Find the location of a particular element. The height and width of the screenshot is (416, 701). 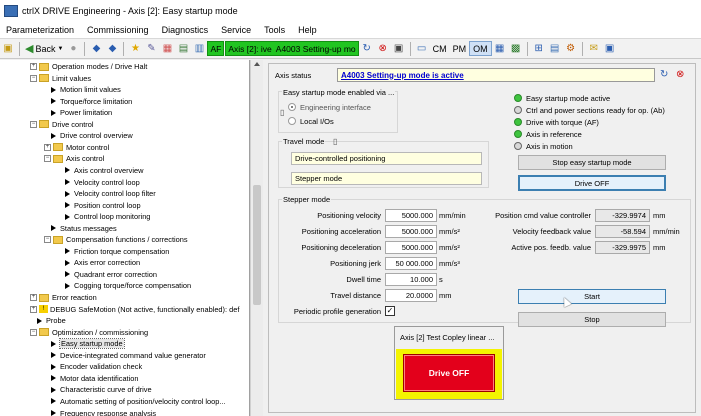

tree-scrollbar is located at coordinates (256, 238).